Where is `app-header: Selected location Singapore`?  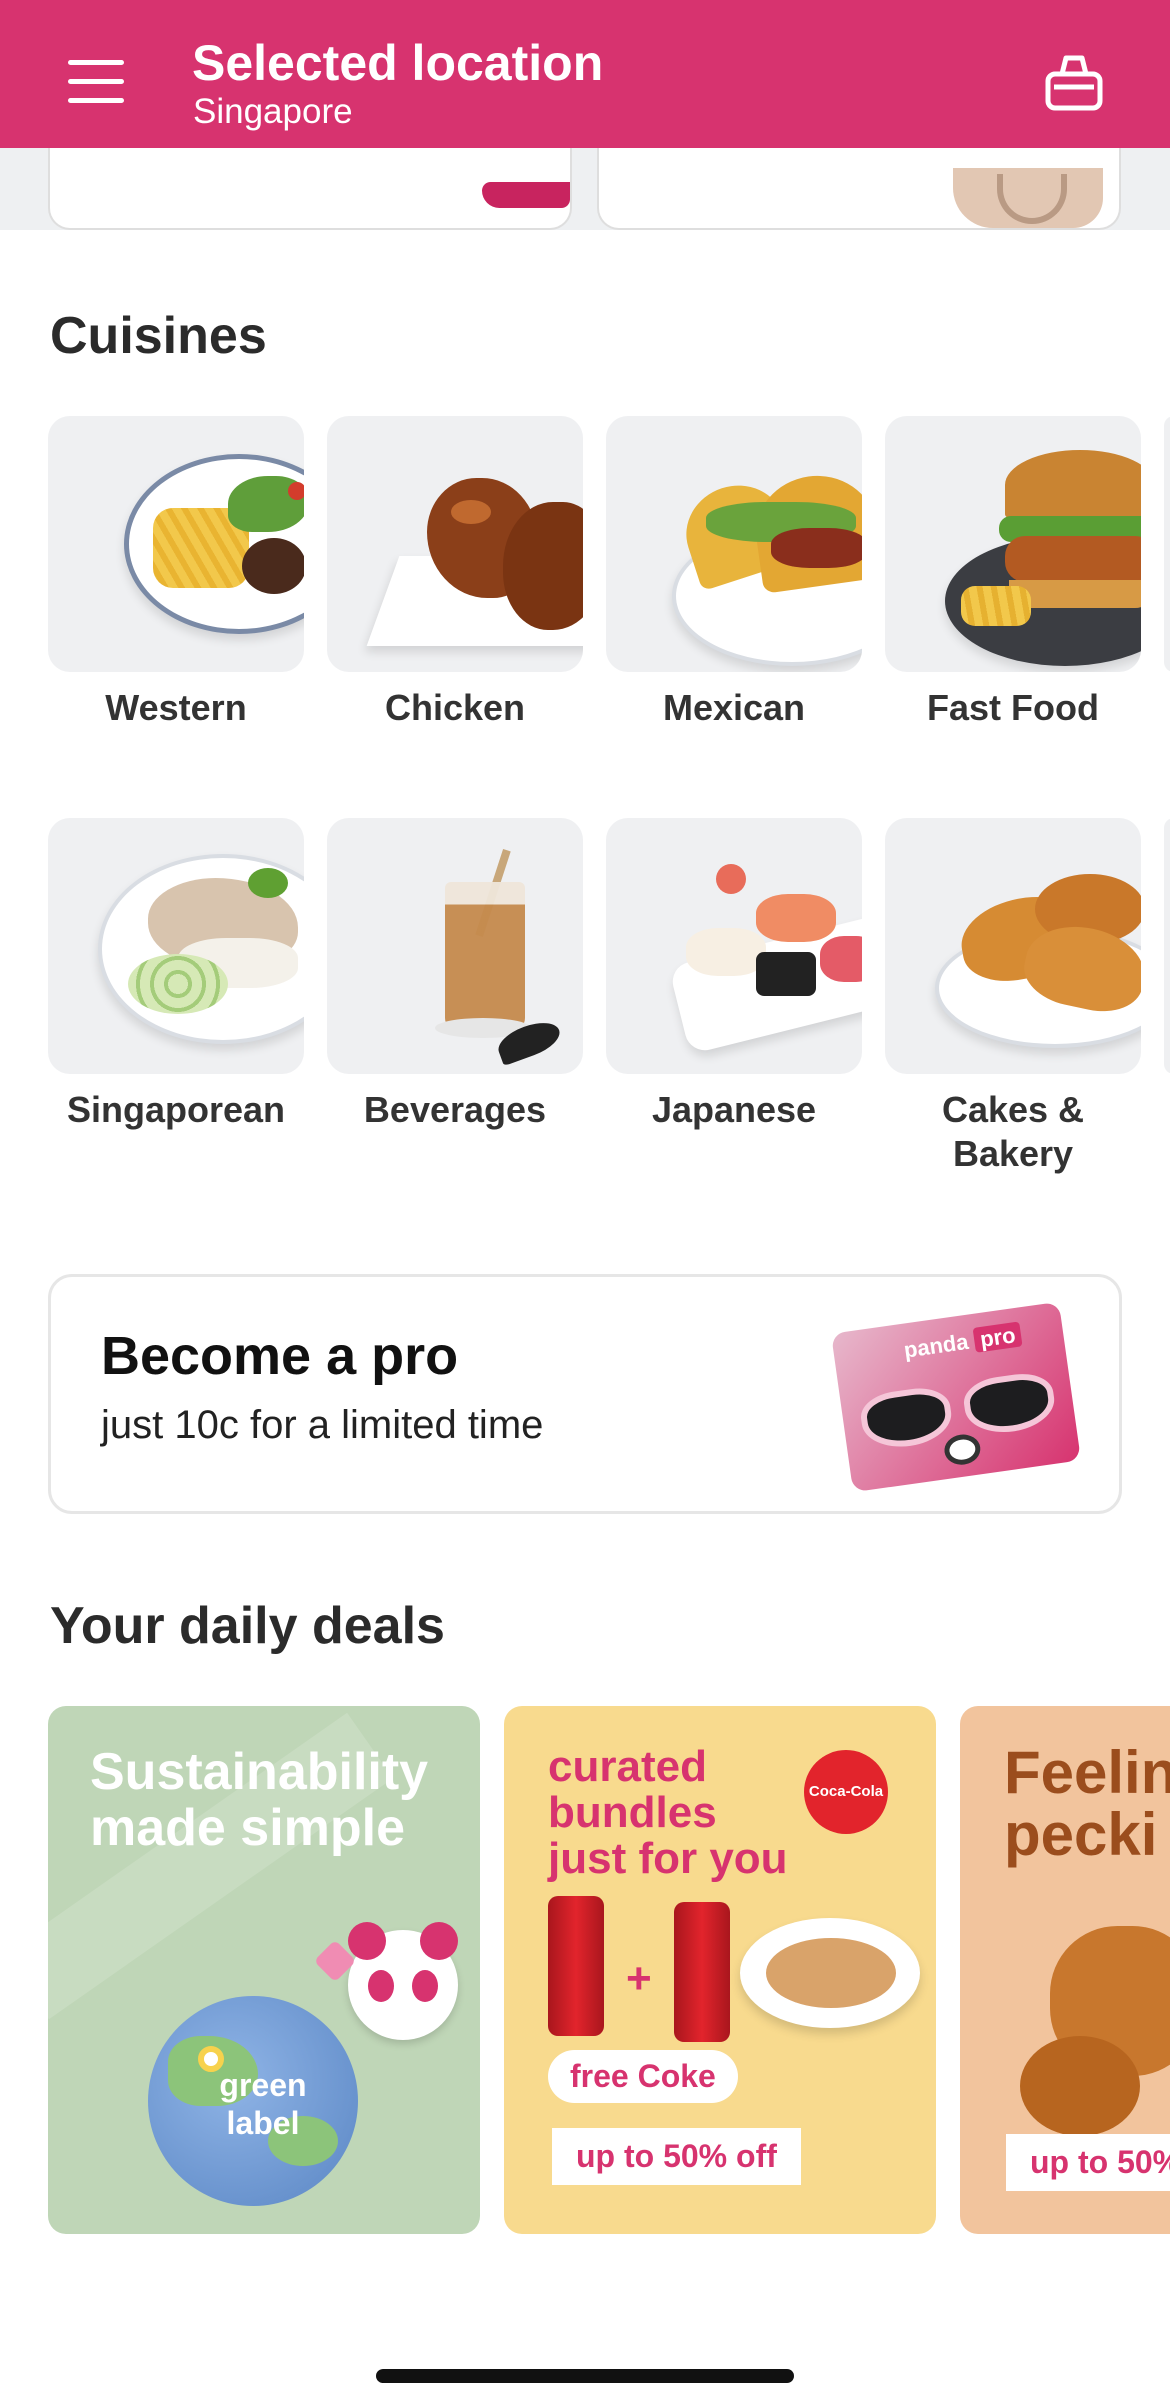 app-header: Selected location Singapore is located at coordinates (585, 74).